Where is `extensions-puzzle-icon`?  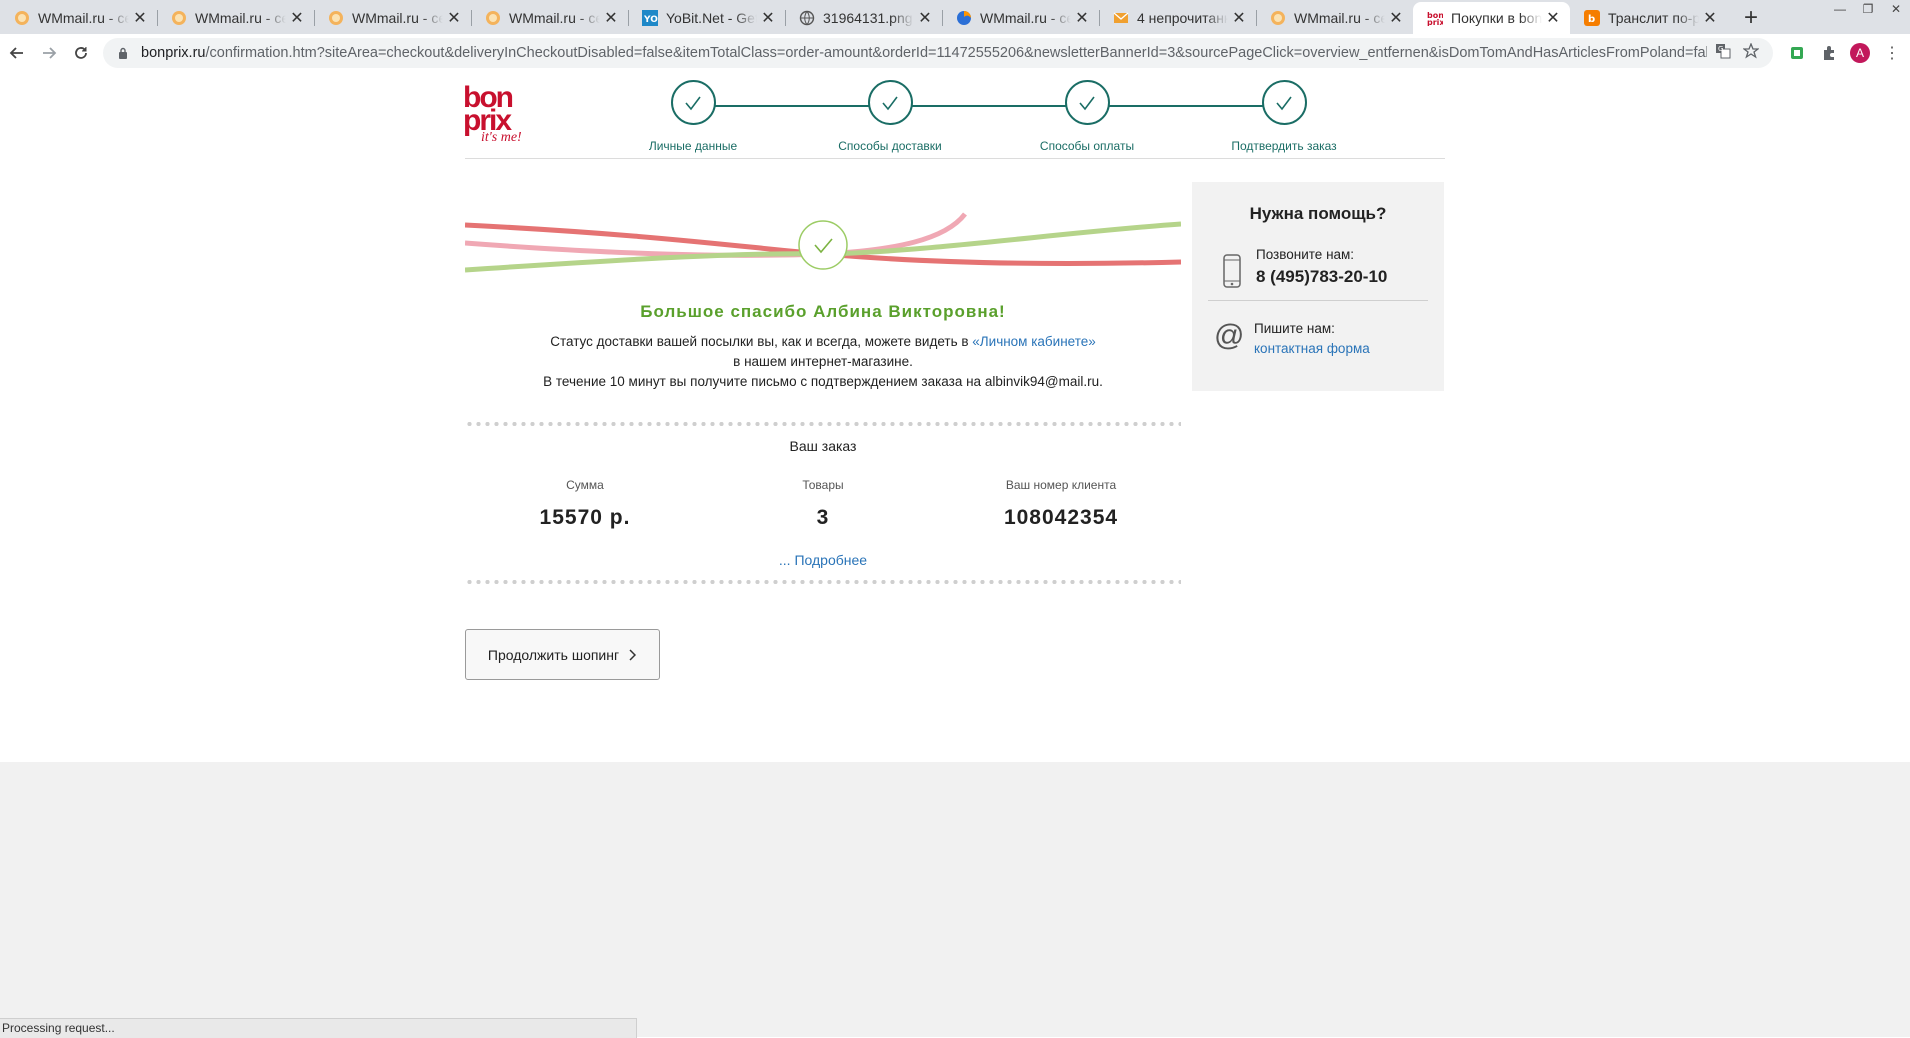
extensions-puzzle-icon is located at coordinates (1829, 53).